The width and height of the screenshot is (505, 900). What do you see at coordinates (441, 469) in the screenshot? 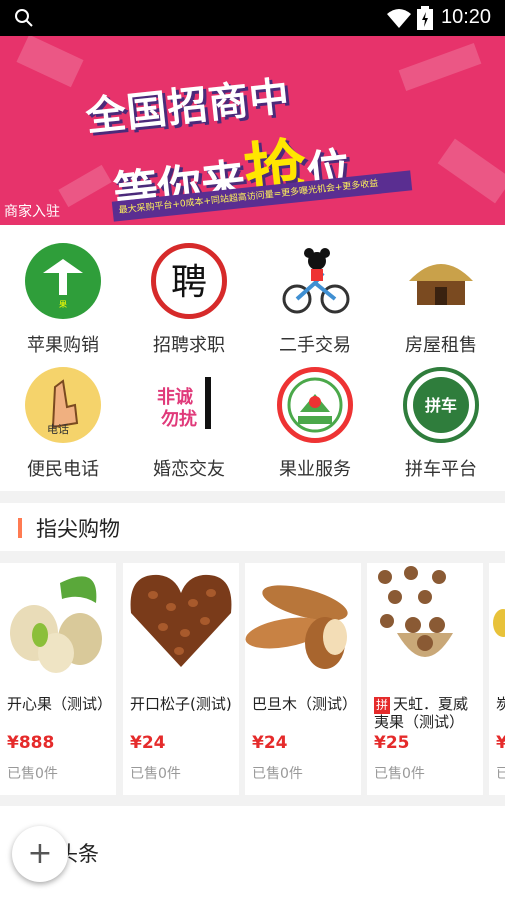
I see `category-label: 拼车平台` at bounding box center [441, 469].